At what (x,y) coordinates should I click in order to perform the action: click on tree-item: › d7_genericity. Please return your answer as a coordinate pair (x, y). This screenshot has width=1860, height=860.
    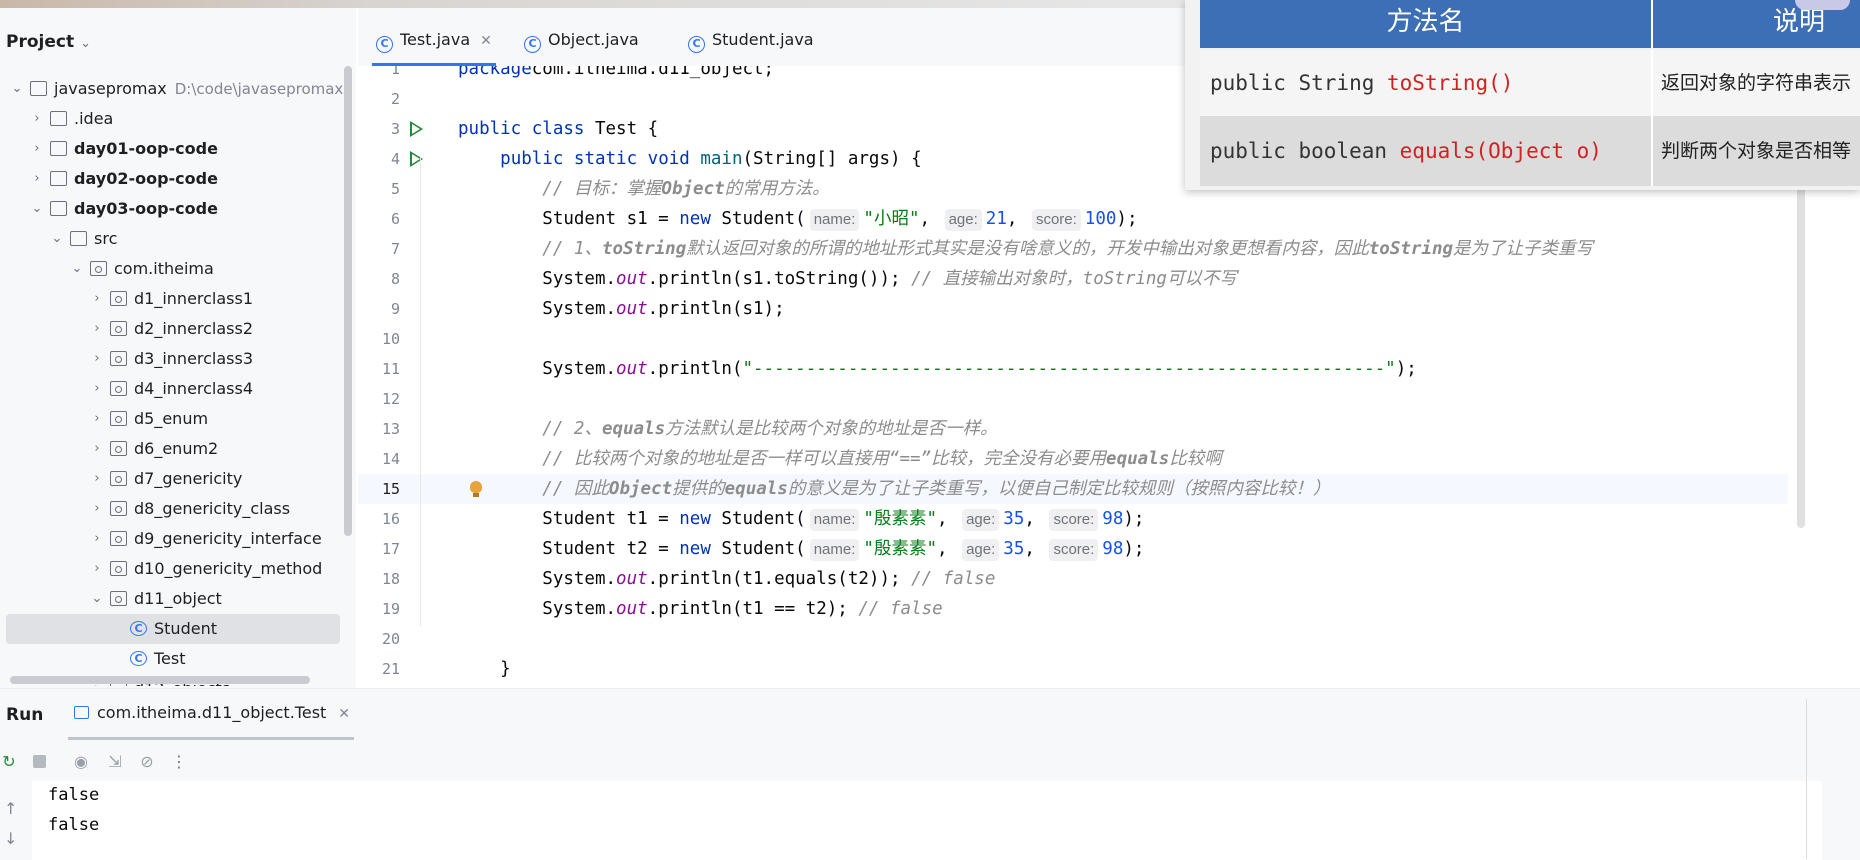
    Looking at the image, I should click on (173, 479).